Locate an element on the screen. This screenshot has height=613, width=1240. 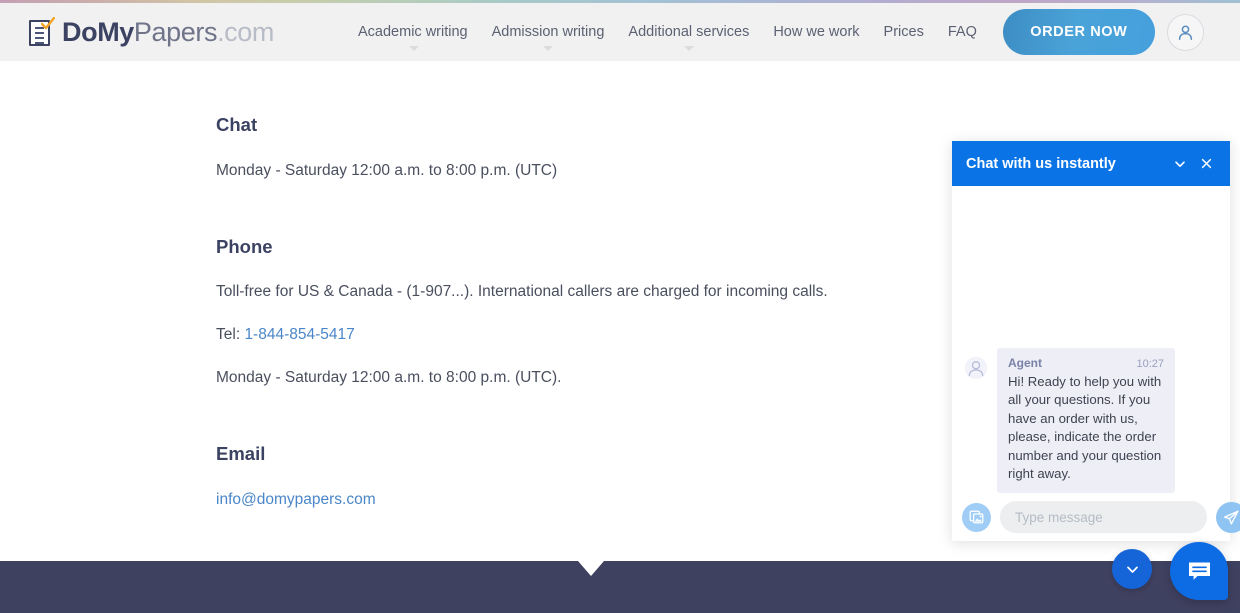
logo-text: DoMyPapers.com is located at coordinates (168, 31).